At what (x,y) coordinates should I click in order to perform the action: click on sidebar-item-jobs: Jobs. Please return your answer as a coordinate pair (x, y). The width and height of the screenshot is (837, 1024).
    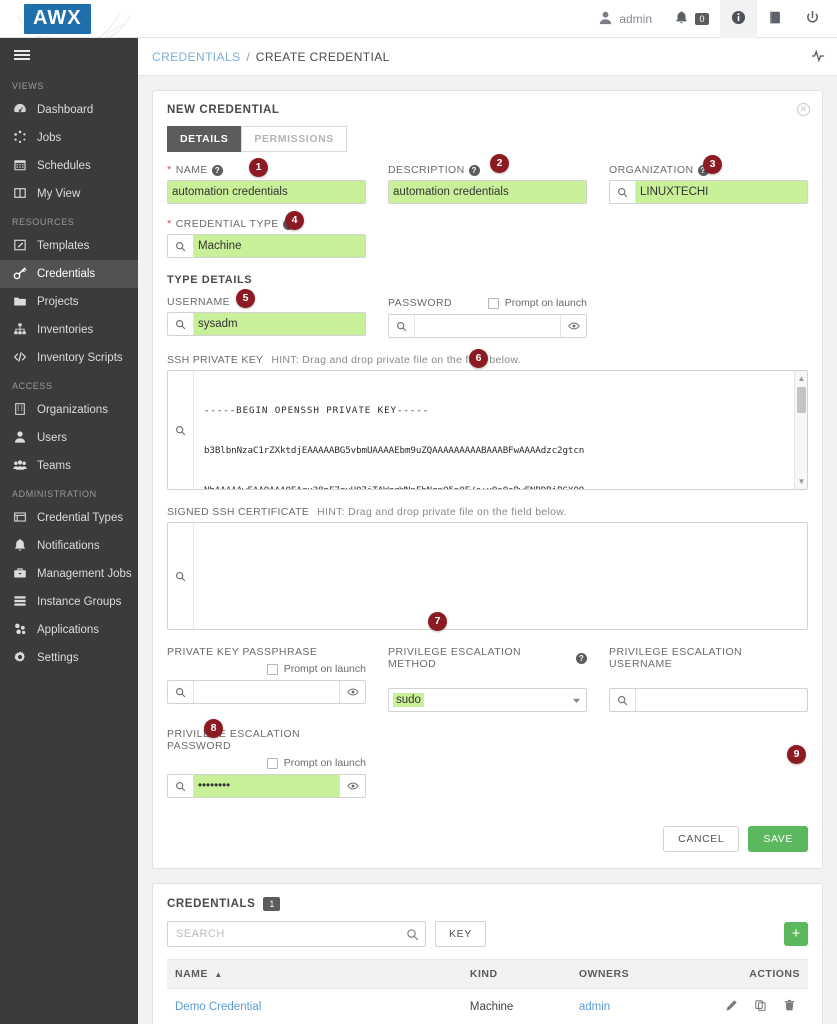
    Looking at the image, I should click on (69, 138).